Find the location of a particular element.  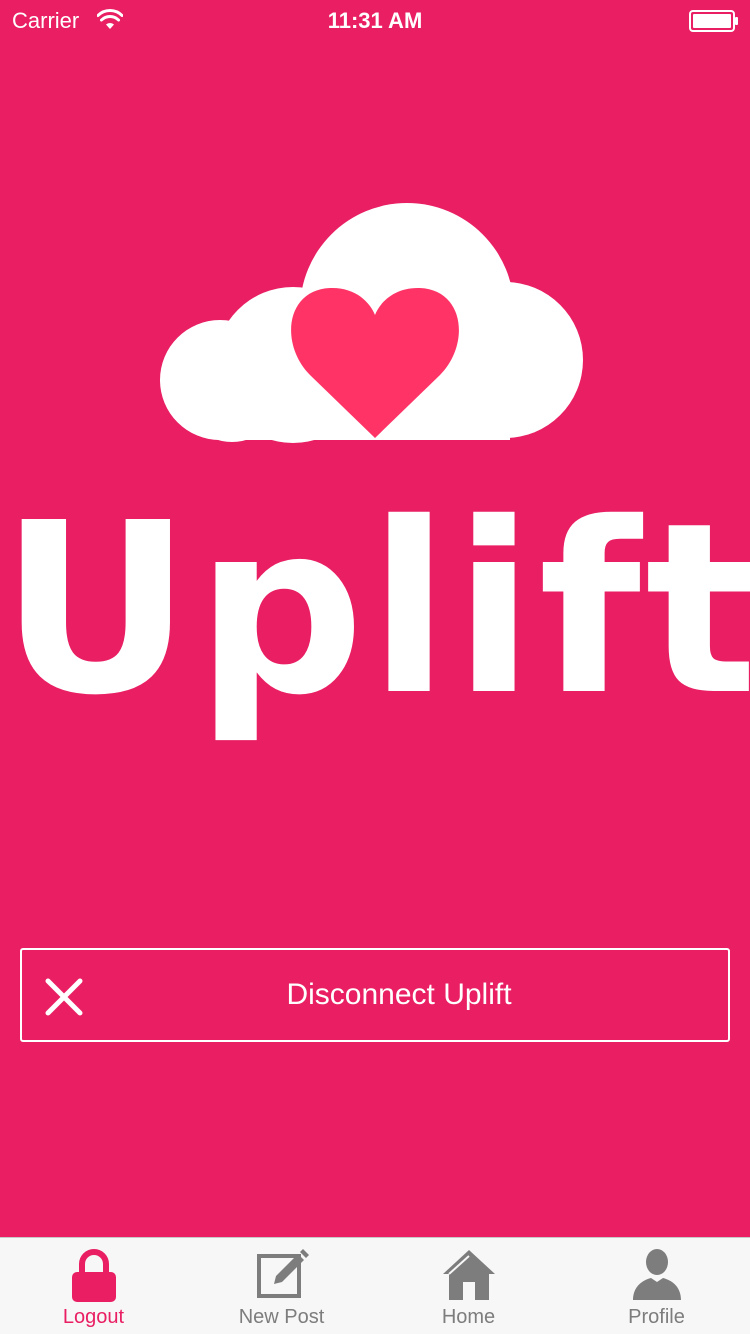

tab-bar: Logout New Post Home Profile is located at coordinates (375, 1285).